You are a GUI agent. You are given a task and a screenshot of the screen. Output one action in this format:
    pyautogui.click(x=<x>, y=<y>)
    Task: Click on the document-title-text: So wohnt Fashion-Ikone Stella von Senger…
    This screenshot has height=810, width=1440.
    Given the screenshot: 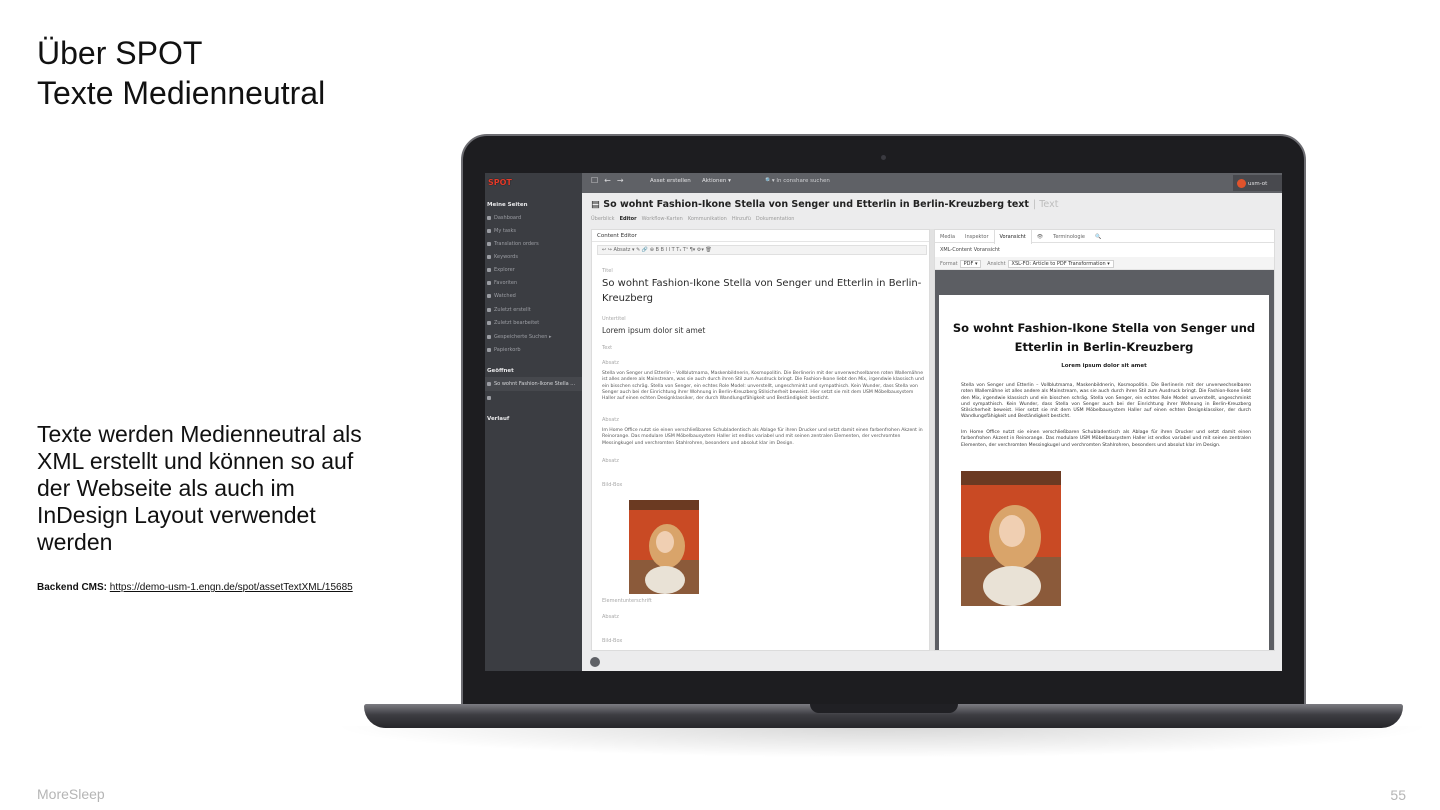 What is the action you would take?
    pyautogui.click(x=816, y=204)
    